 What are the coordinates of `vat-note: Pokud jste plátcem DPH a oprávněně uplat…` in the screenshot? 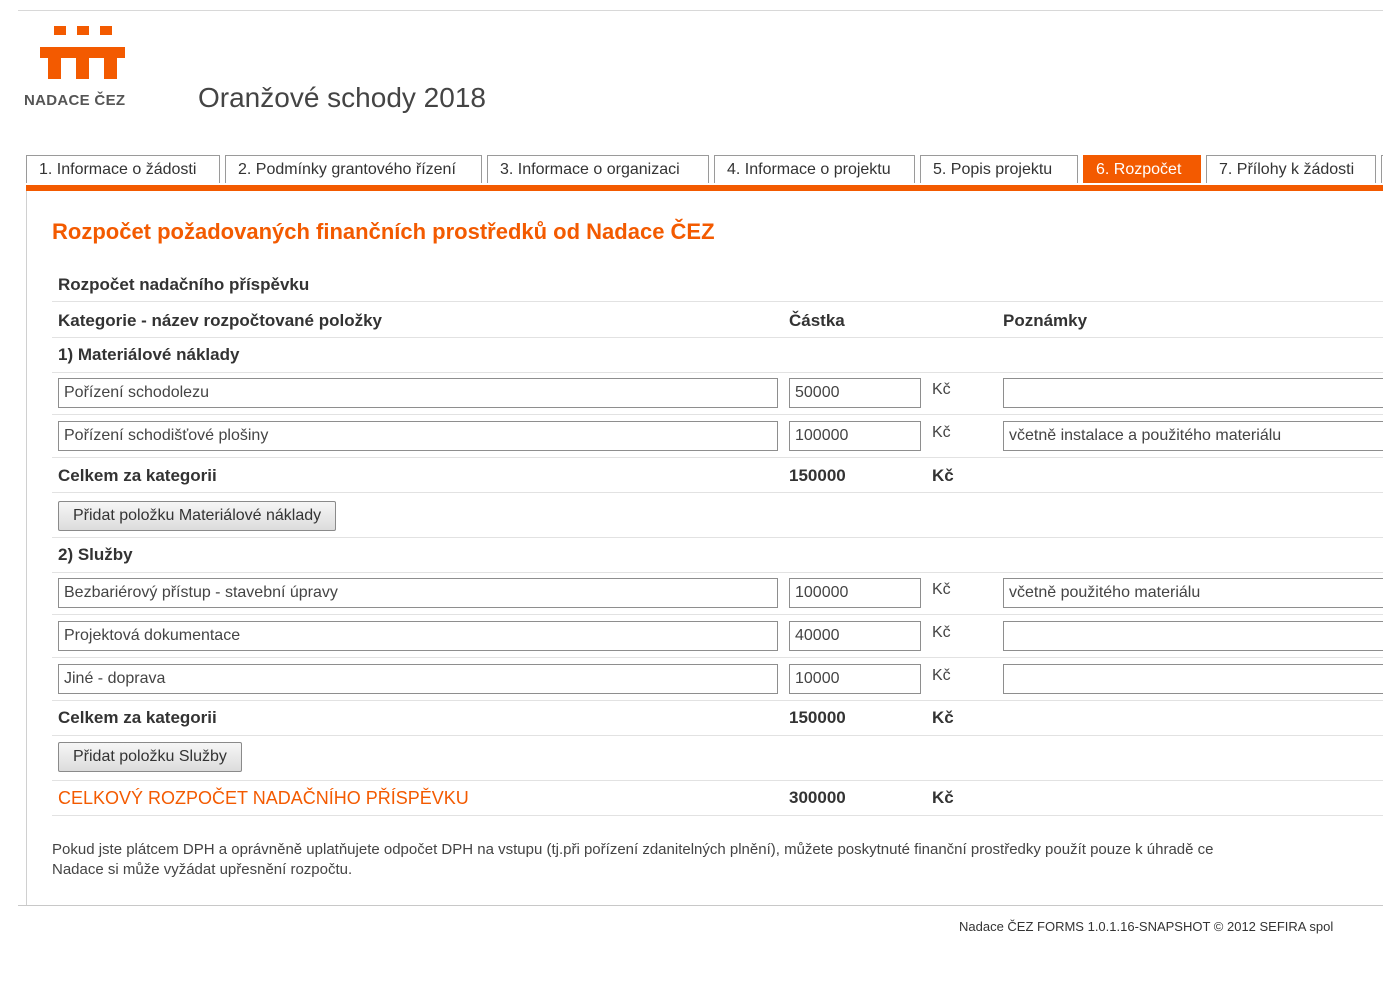 It's located at (717, 860).